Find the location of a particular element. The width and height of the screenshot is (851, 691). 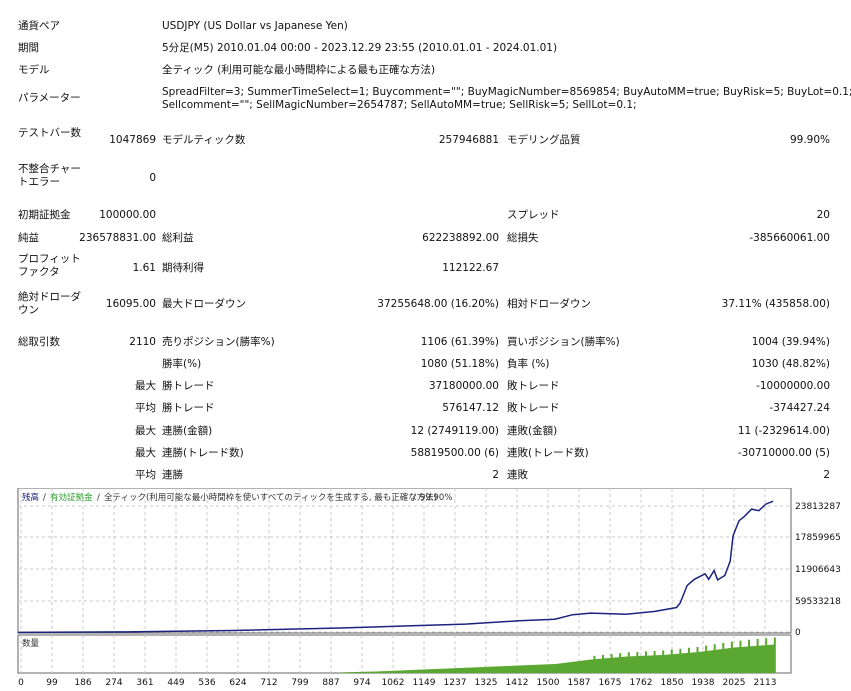

symbol-value: USDJPY (US Dollar vs Japanese Yen) is located at coordinates (255, 26).